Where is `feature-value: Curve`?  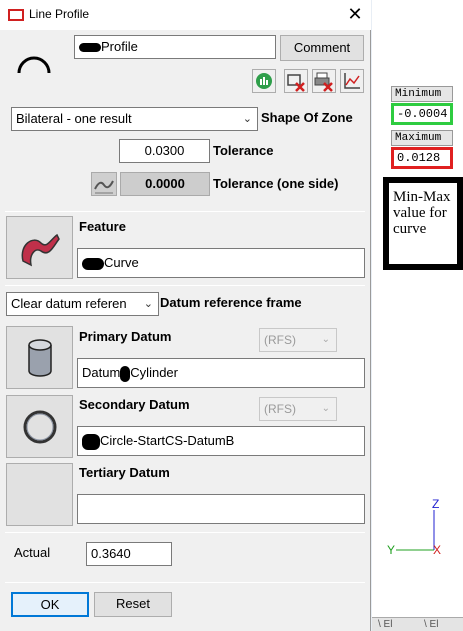 feature-value: Curve is located at coordinates (121, 262).